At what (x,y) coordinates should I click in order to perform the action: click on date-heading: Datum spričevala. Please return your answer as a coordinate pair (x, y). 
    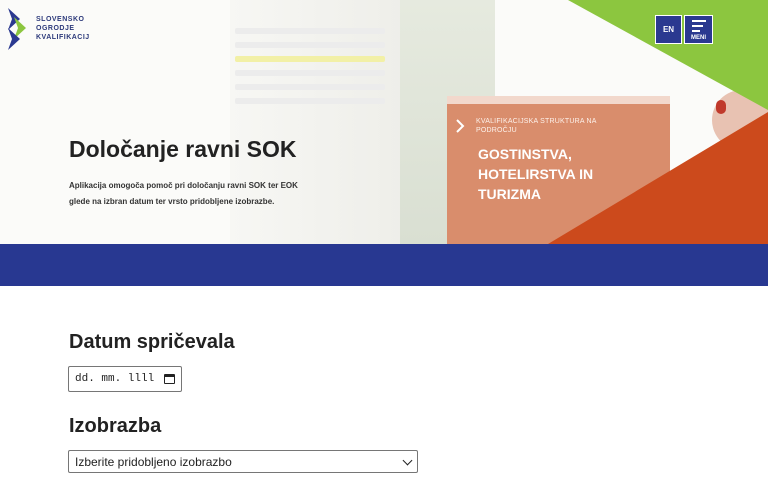
    Looking at the image, I should click on (152, 342).